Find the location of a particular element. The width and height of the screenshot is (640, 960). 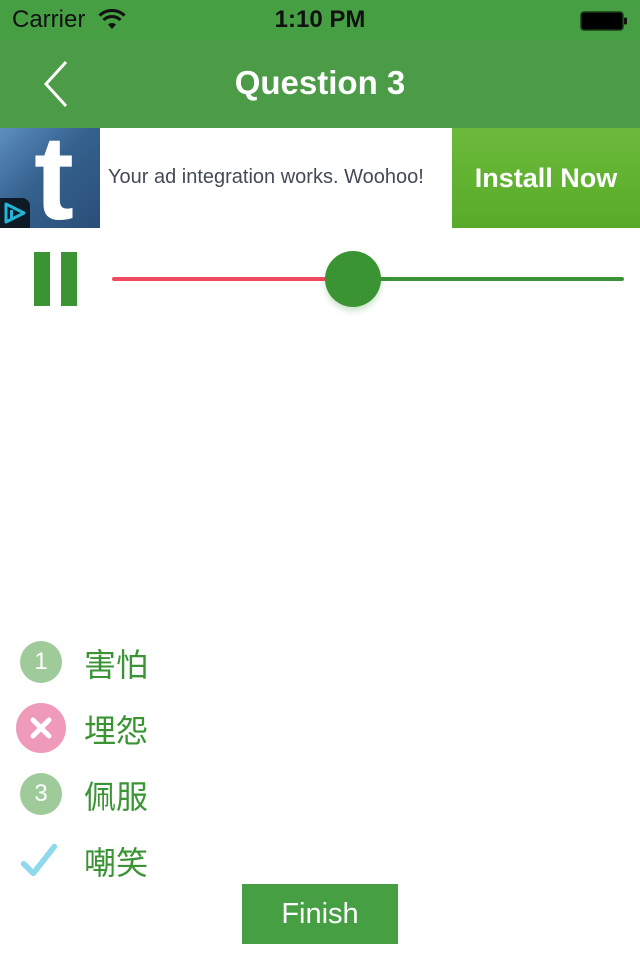

number-badge-icon: 1 is located at coordinates (41, 662).